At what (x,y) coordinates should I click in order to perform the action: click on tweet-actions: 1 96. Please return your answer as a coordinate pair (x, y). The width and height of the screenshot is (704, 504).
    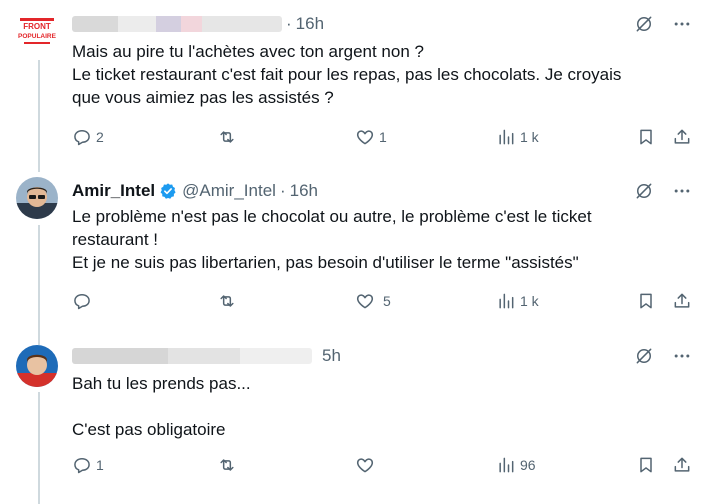
    Looking at the image, I should click on (352, 468).